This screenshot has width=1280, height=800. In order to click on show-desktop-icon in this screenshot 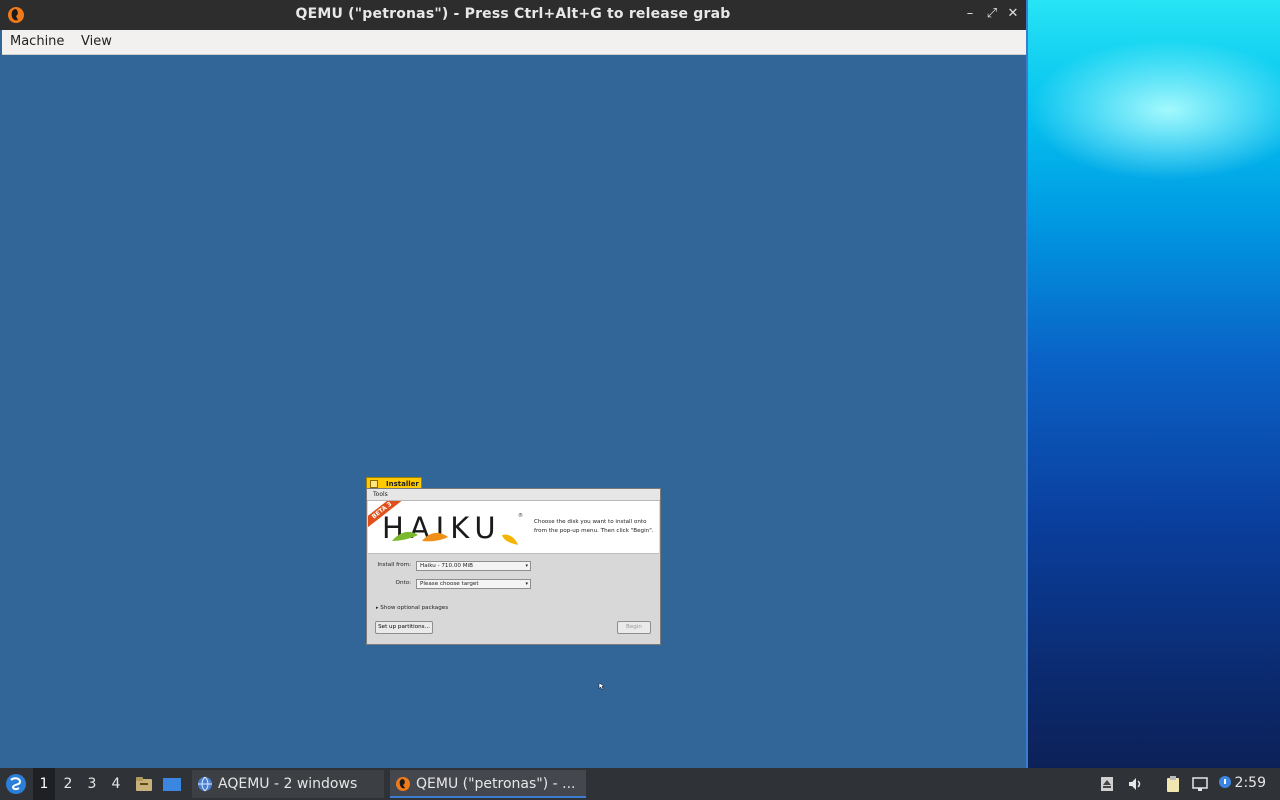, I will do `click(172, 784)`.